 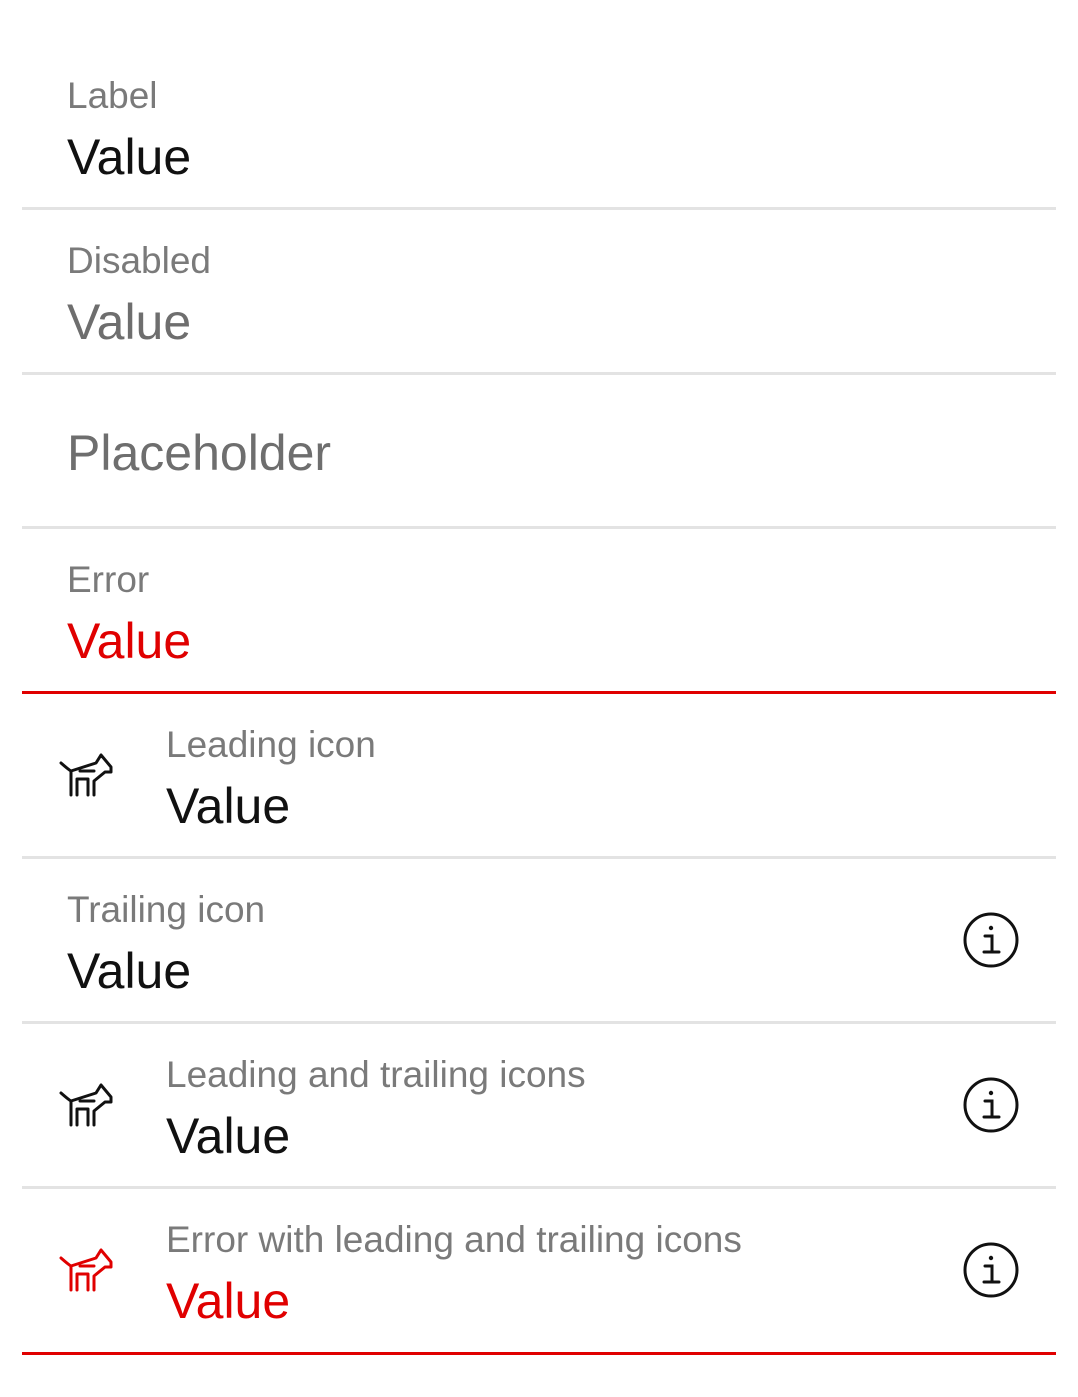 What do you see at coordinates (454, 1239) in the screenshot?
I see `field-label: Error with leading and trailing icons` at bounding box center [454, 1239].